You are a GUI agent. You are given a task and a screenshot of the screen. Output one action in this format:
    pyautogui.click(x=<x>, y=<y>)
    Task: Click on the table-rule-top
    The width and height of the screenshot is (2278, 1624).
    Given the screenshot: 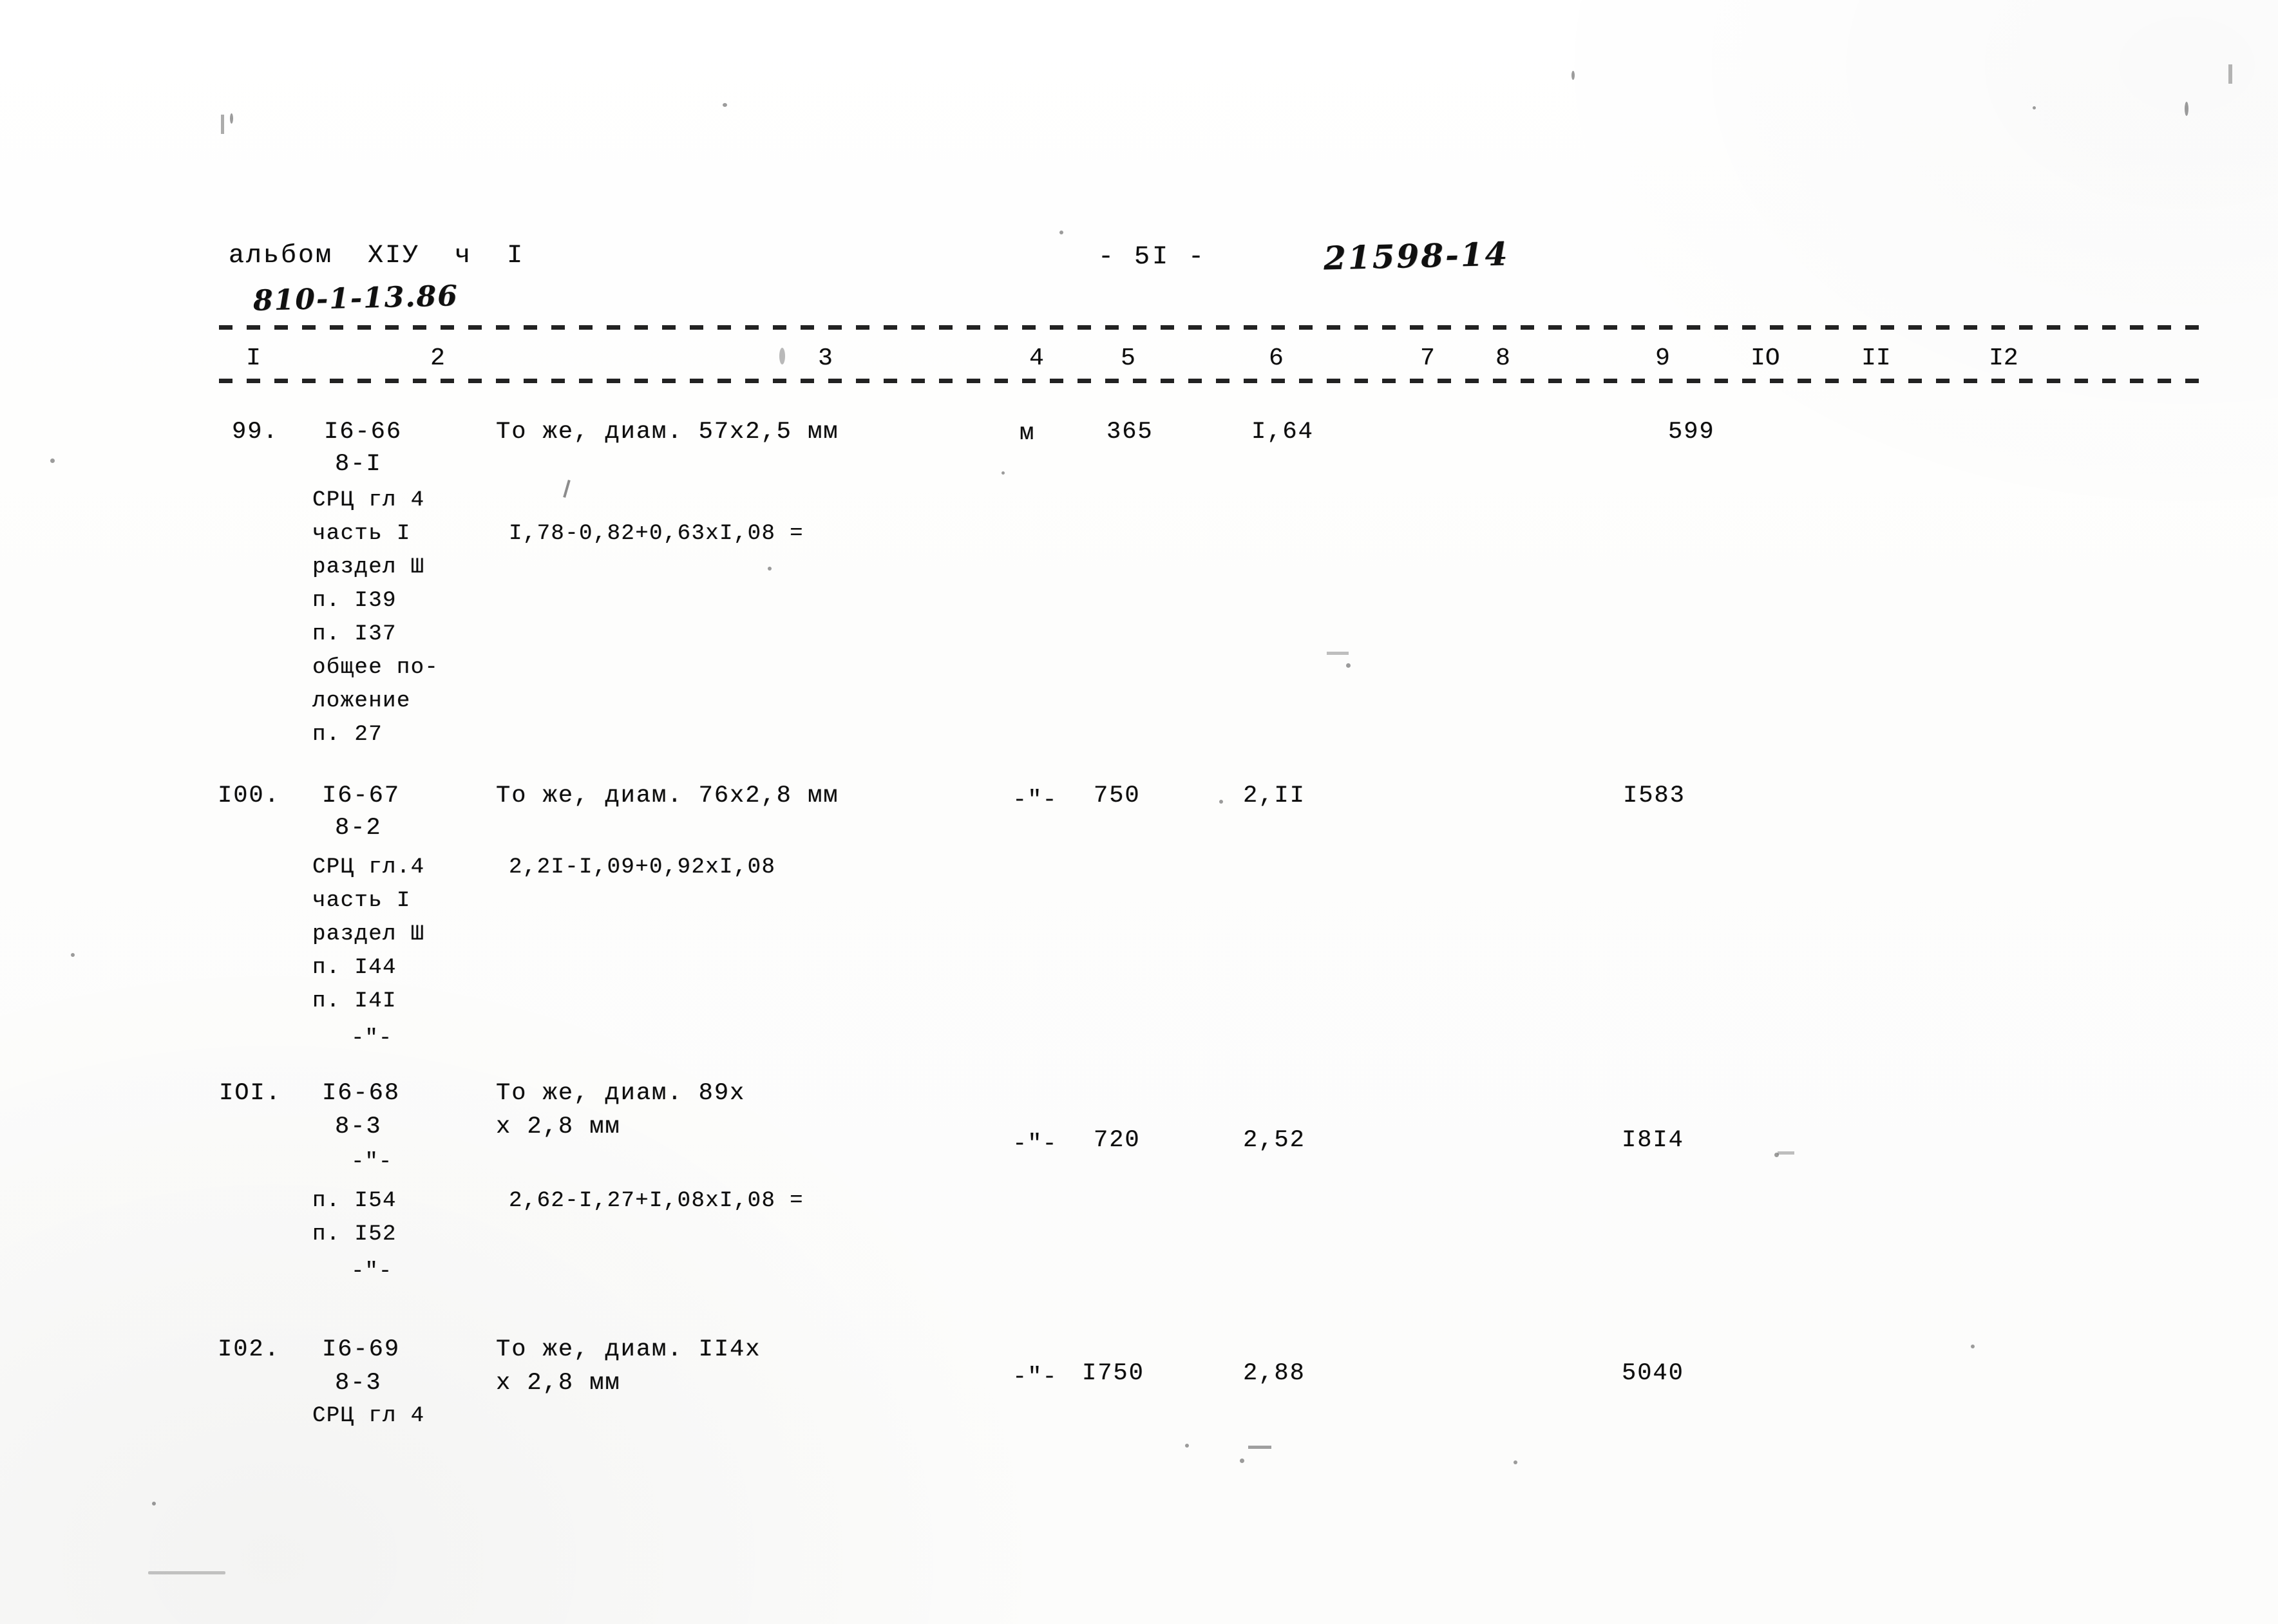 What is the action you would take?
    pyautogui.click(x=1214, y=328)
    